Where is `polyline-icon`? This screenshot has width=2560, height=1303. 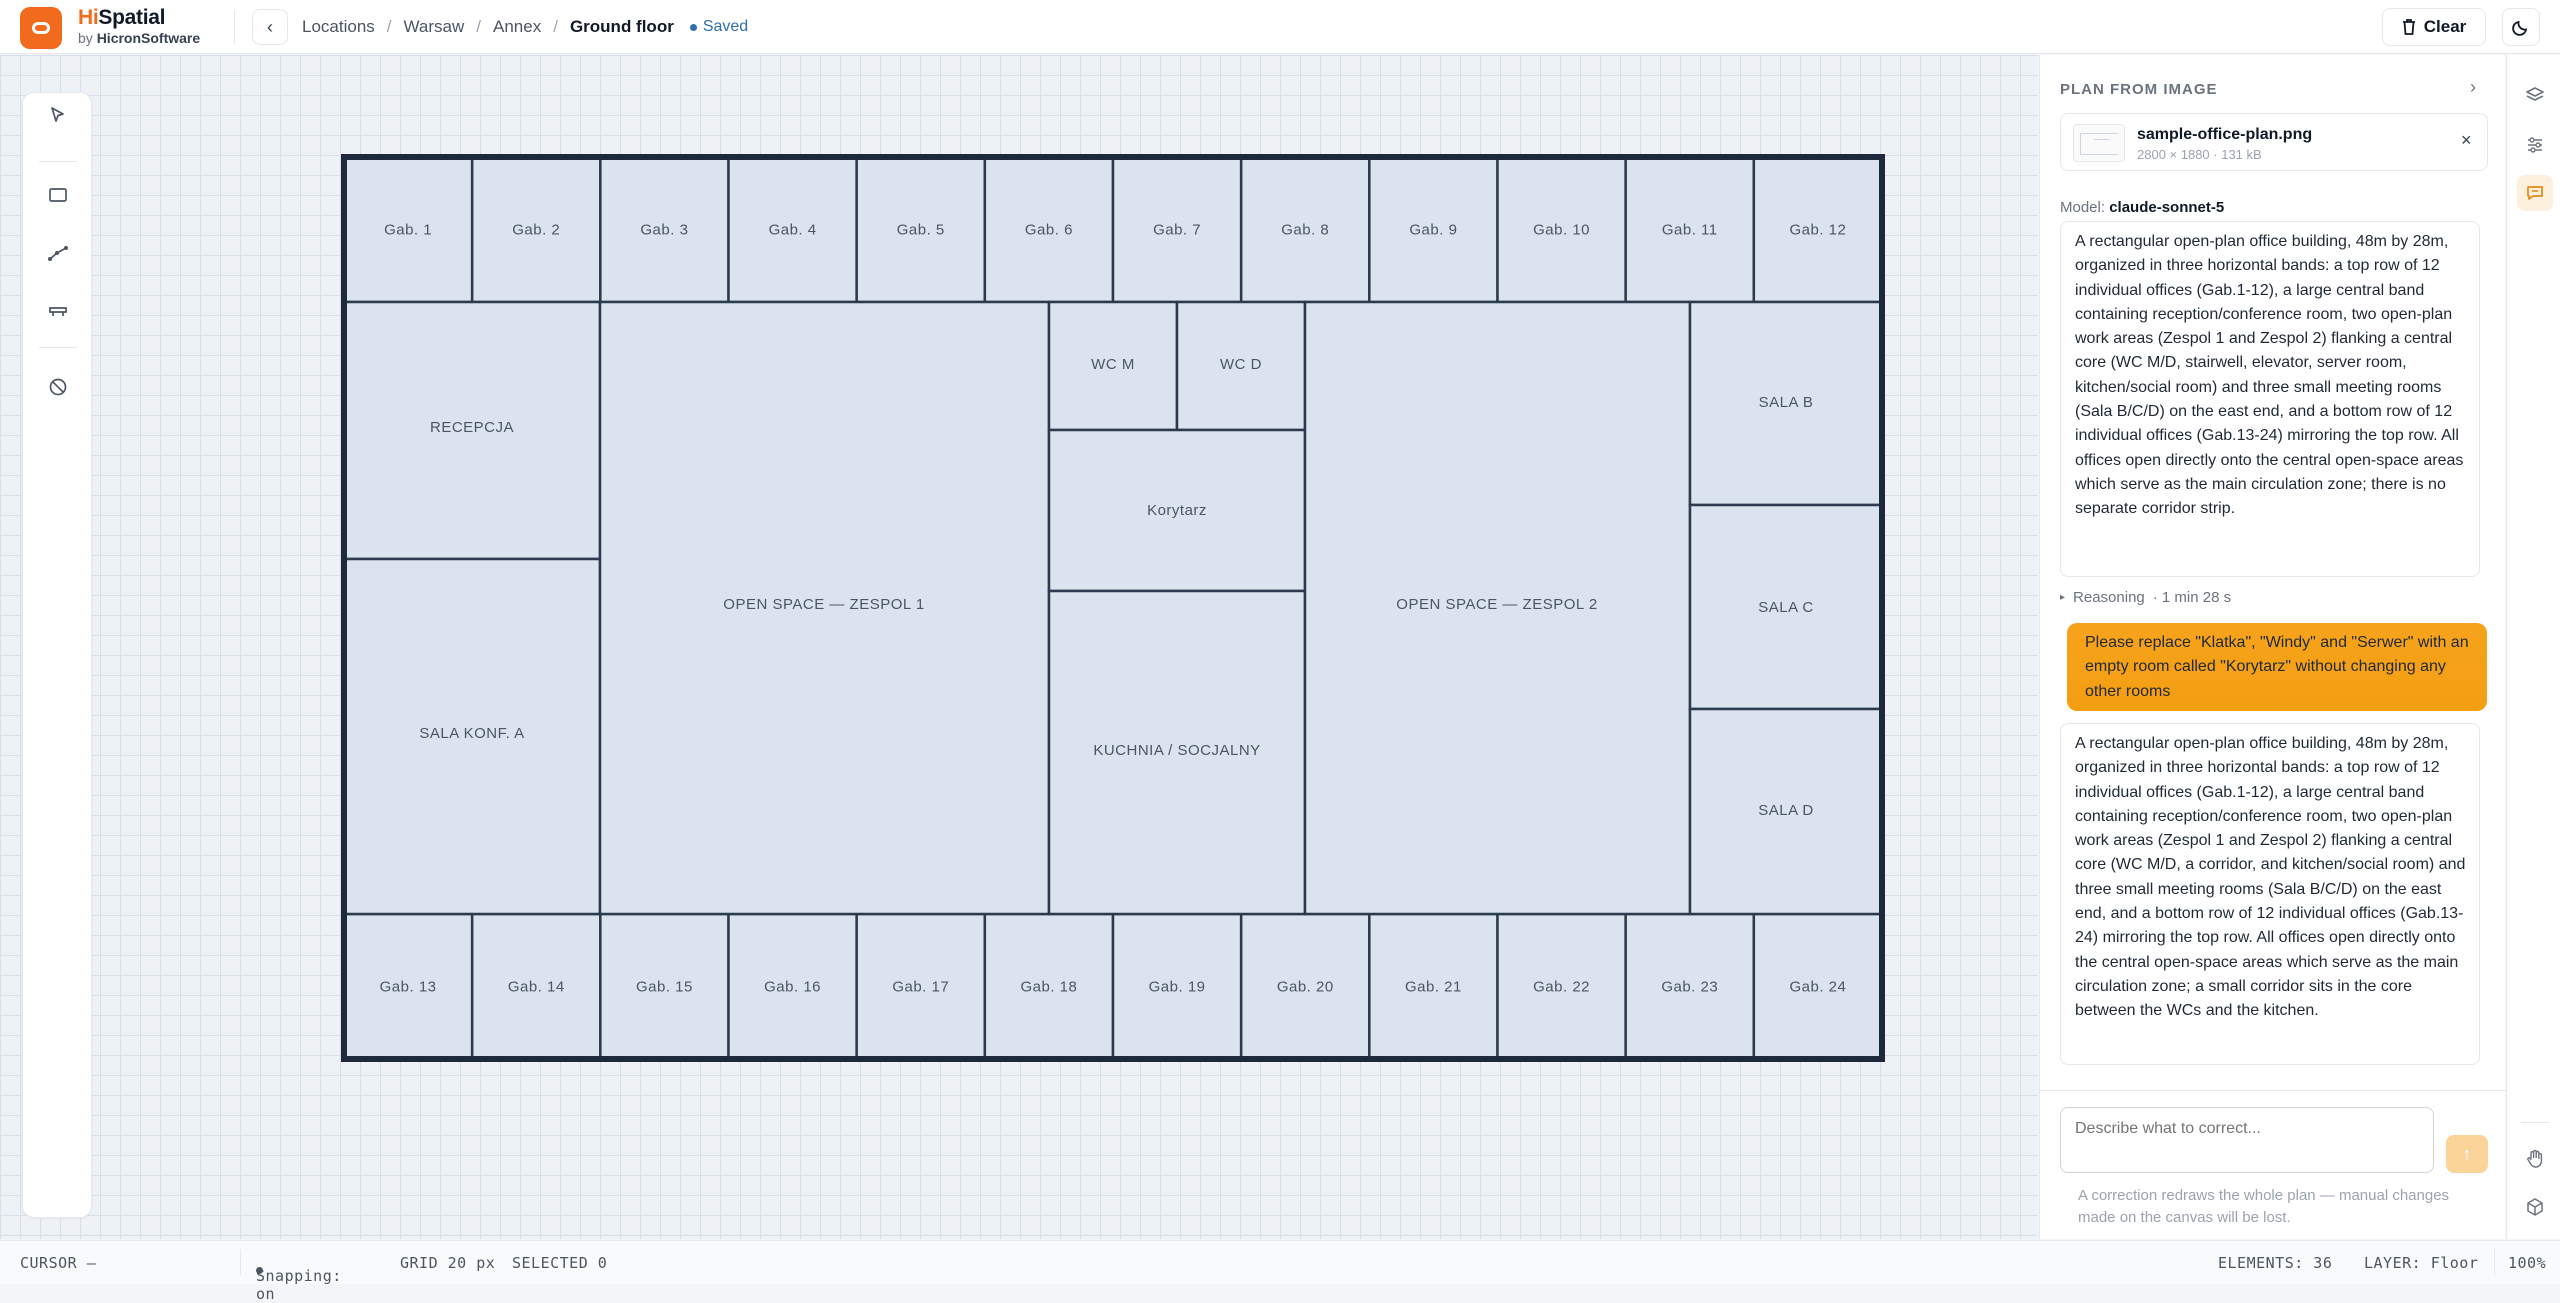 polyline-icon is located at coordinates (58, 253).